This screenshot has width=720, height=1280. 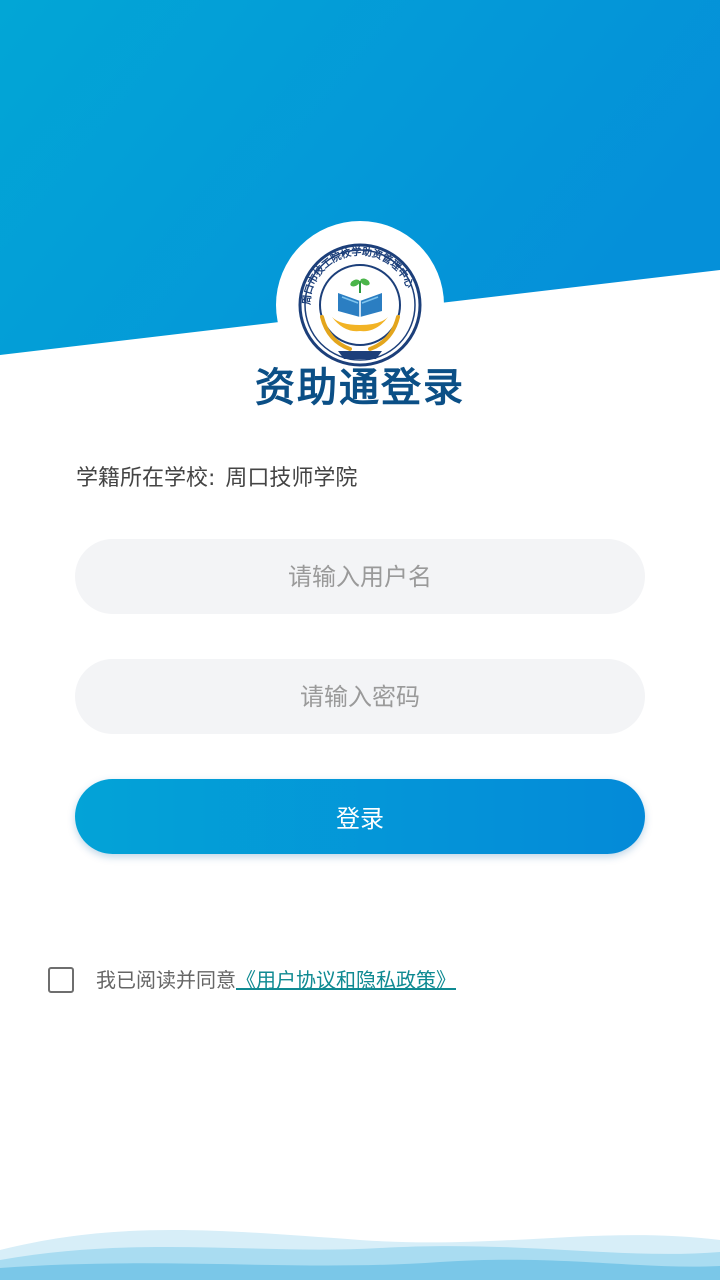 I want to click on username-field-container, so click(x=360, y=576).